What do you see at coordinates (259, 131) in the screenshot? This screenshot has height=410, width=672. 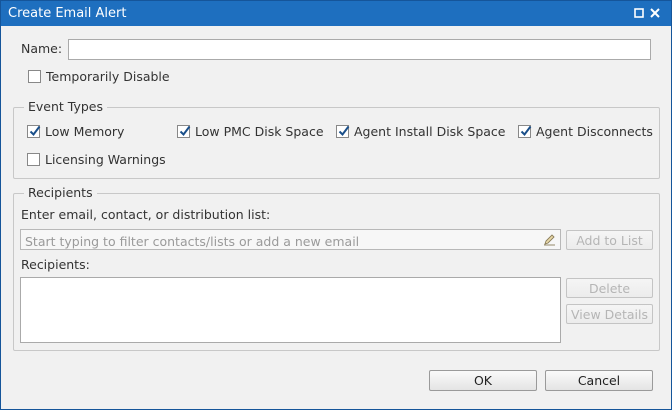 I see `low-pmc-disk-space-label: Low PMC Disk Space` at bounding box center [259, 131].